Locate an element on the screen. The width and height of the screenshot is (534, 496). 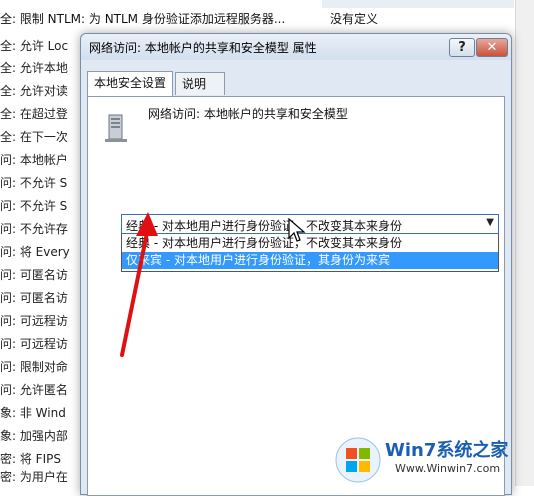
policy-row: 全: 允许对读 is located at coordinates (34, 91).